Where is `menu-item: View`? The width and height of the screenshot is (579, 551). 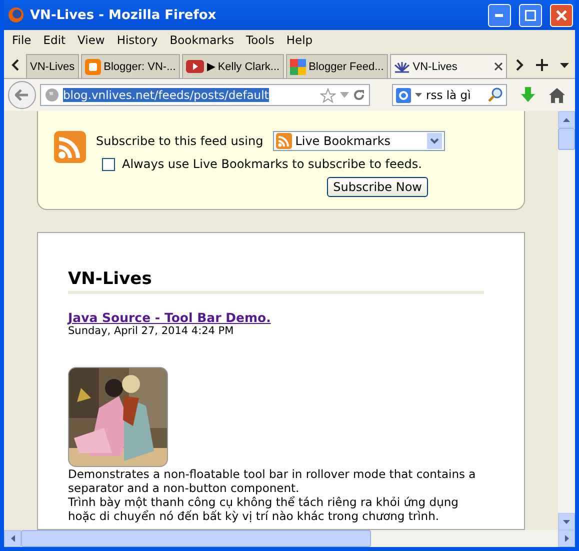 menu-item: View is located at coordinates (93, 40).